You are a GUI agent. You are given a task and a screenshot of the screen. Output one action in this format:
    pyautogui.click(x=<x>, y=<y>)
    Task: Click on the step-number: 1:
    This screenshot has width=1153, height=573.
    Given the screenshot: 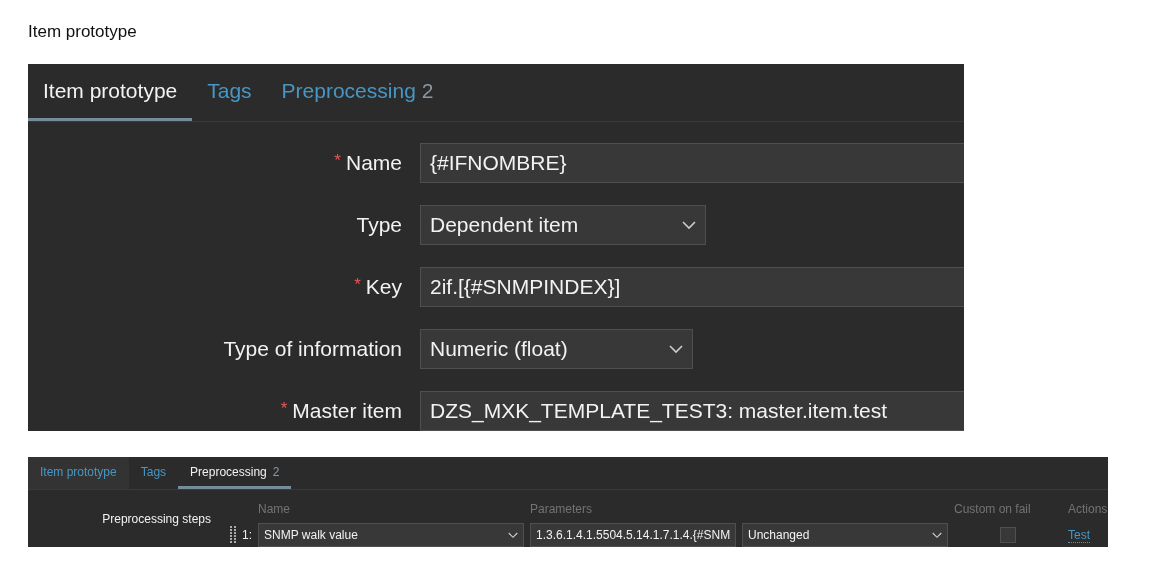 What is the action you would take?
    pyautogui.click(x=247, y=535)
    